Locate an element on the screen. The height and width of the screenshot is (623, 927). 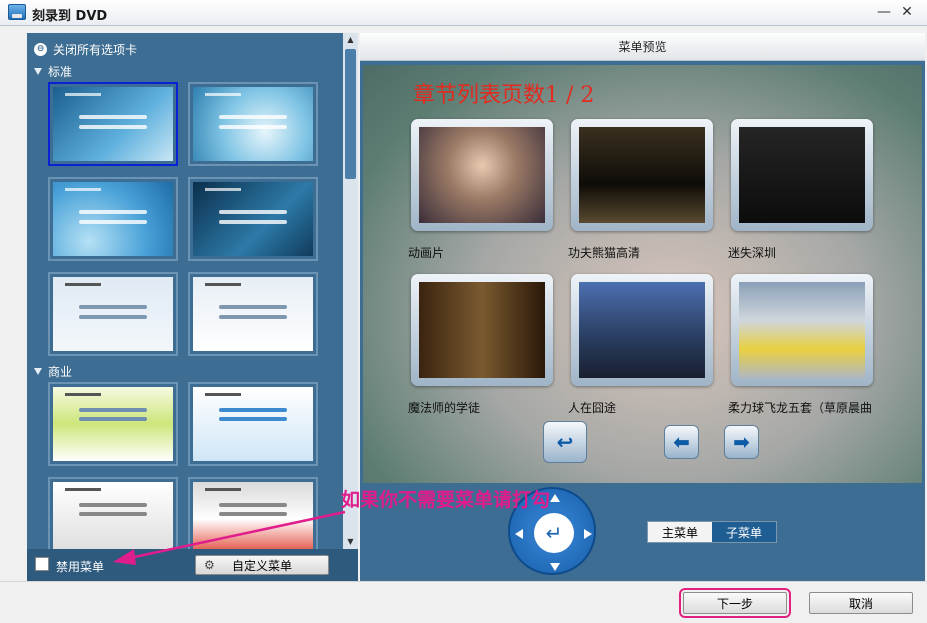
chapter-label: 柔力球飞龙五套（草原晨曲 is located at coordinates (800, 408).